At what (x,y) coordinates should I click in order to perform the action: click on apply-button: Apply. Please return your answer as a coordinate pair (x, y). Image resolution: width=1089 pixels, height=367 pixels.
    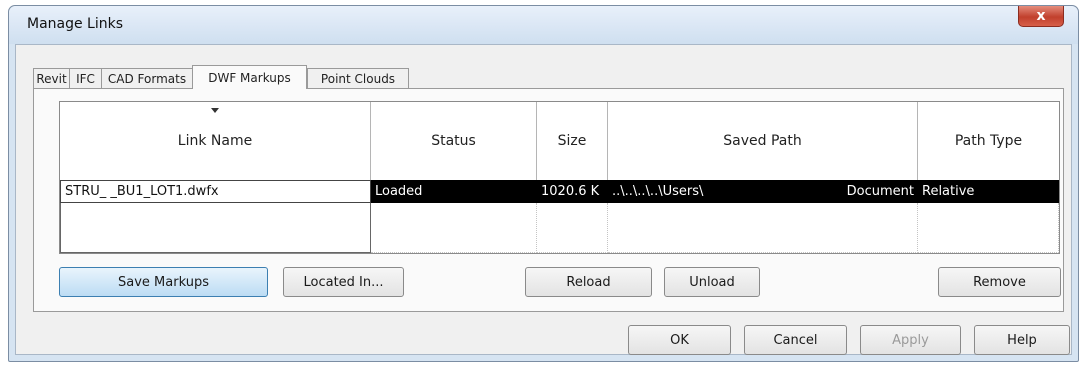
    Looking at the image, I should click on (910, 340).